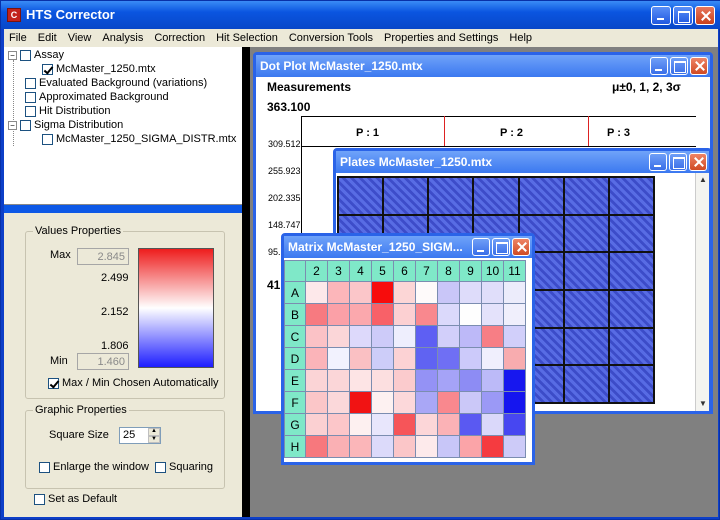  What do you see at coordinates (295, 292) in the screenshot?
I see `matrix-row-header: A` at bounding box center [295, 292].